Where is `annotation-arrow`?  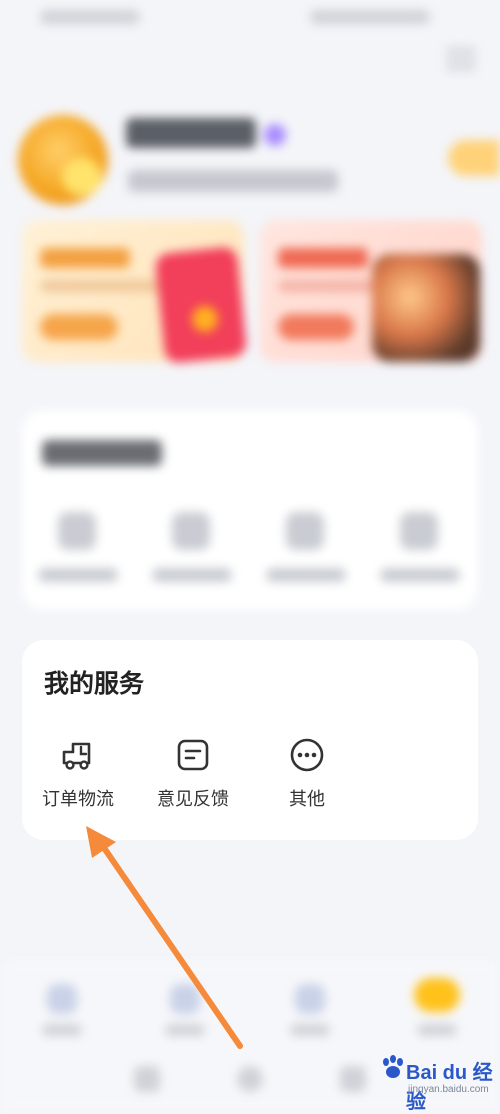 annotation-arrow is located at coordinates (164, 937).